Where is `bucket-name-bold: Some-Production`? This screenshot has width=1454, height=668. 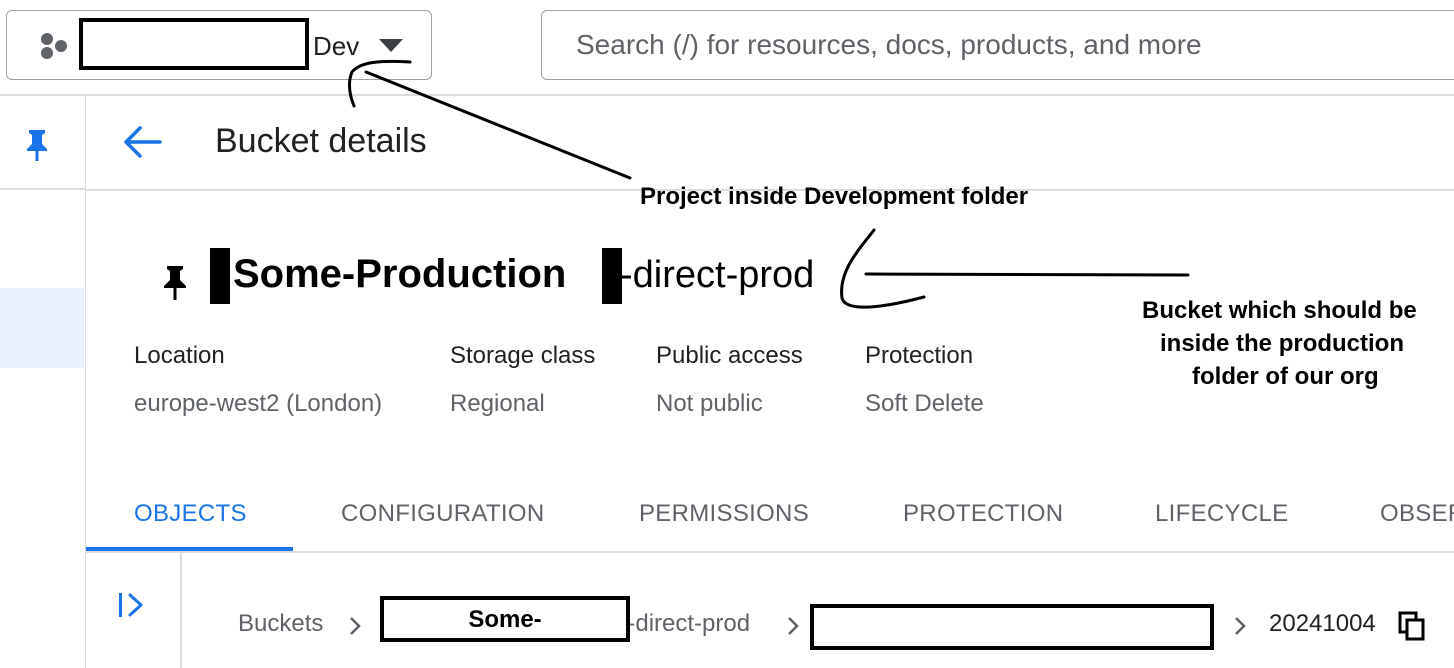 bucket-name-bold: Some-Production is located at coordinates (400, 274).